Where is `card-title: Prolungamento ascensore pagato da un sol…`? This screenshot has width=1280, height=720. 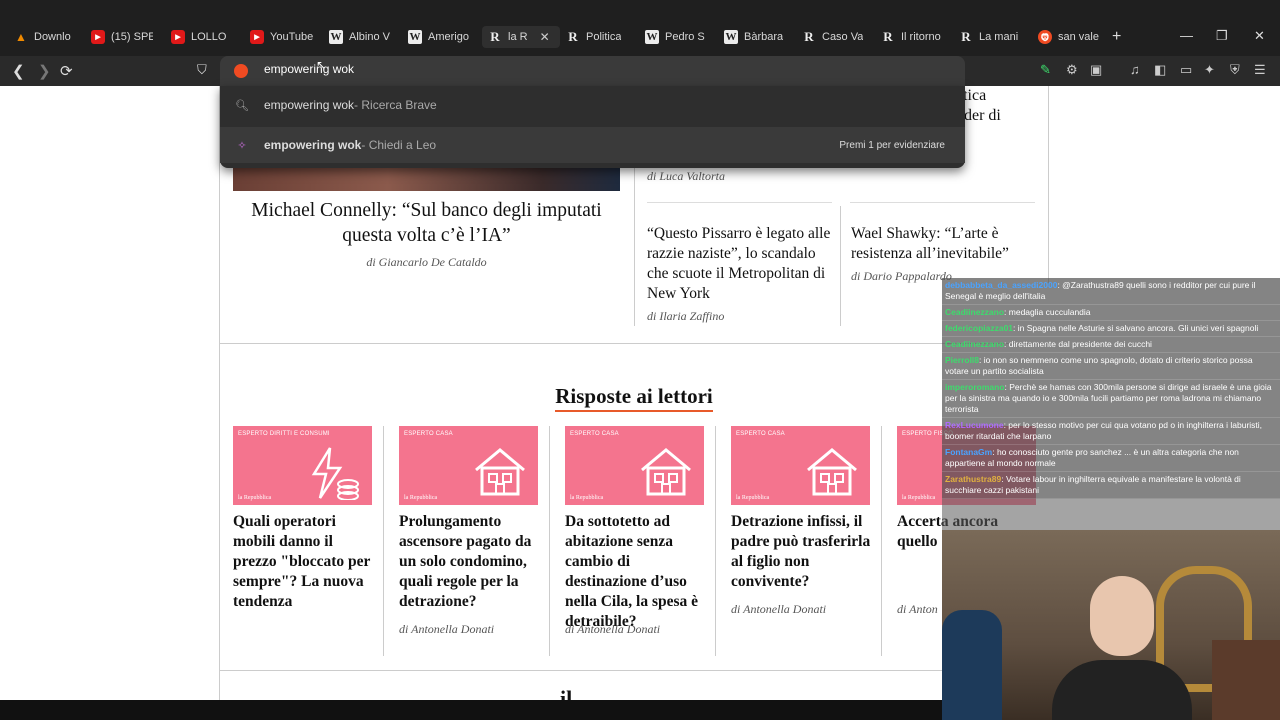 card-title: Prolungamento ascensore pagato da un sol… is located at coordinates (469, 562).